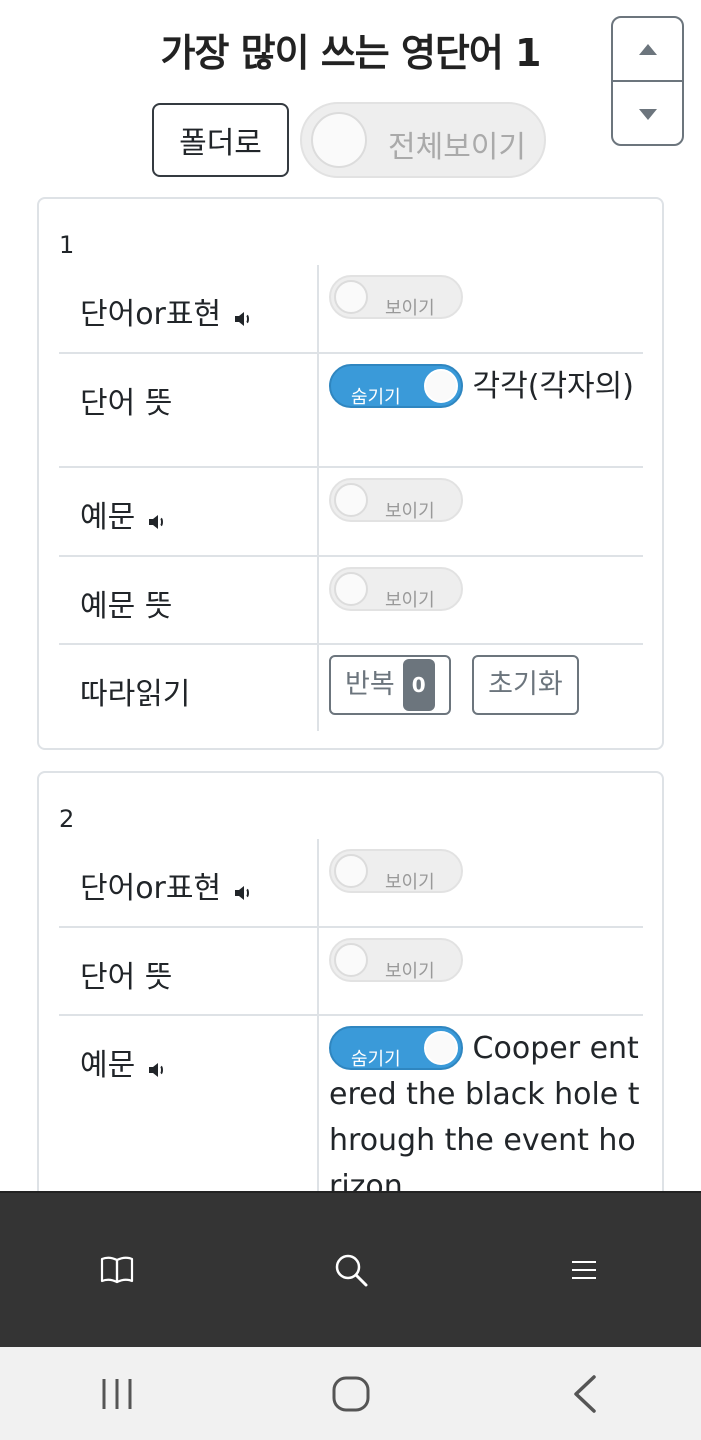  I want to click on page-title: 가장 많이 쓰는 영단어 1, so click(351, 53).